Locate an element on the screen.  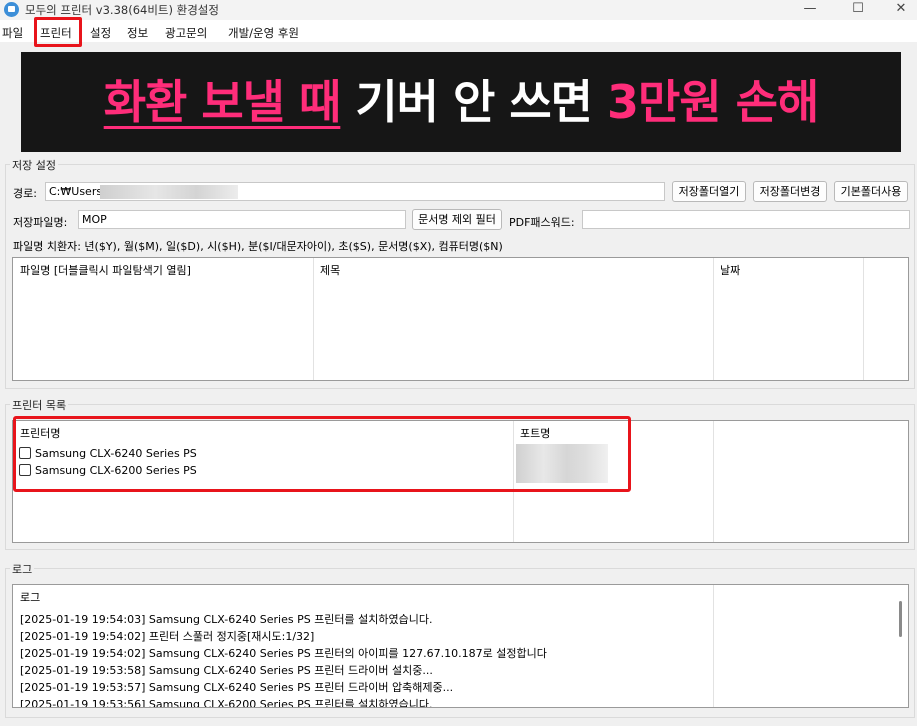
window-title: 모두의 프린터 v3.38(64비트) 환경설정 is located at coordinates (122, 10).